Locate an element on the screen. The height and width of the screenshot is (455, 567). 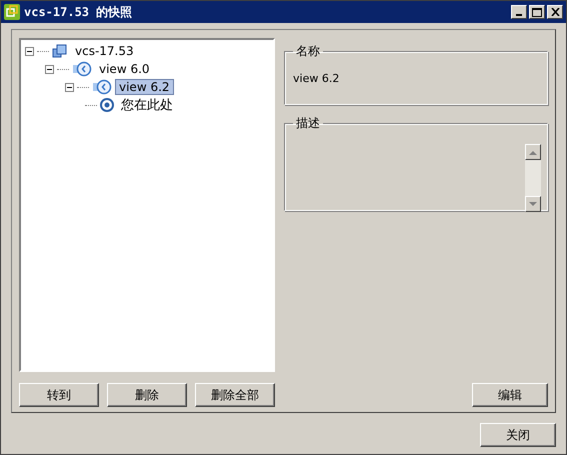
action-button: 删除 is located at coordinates (147, 395).